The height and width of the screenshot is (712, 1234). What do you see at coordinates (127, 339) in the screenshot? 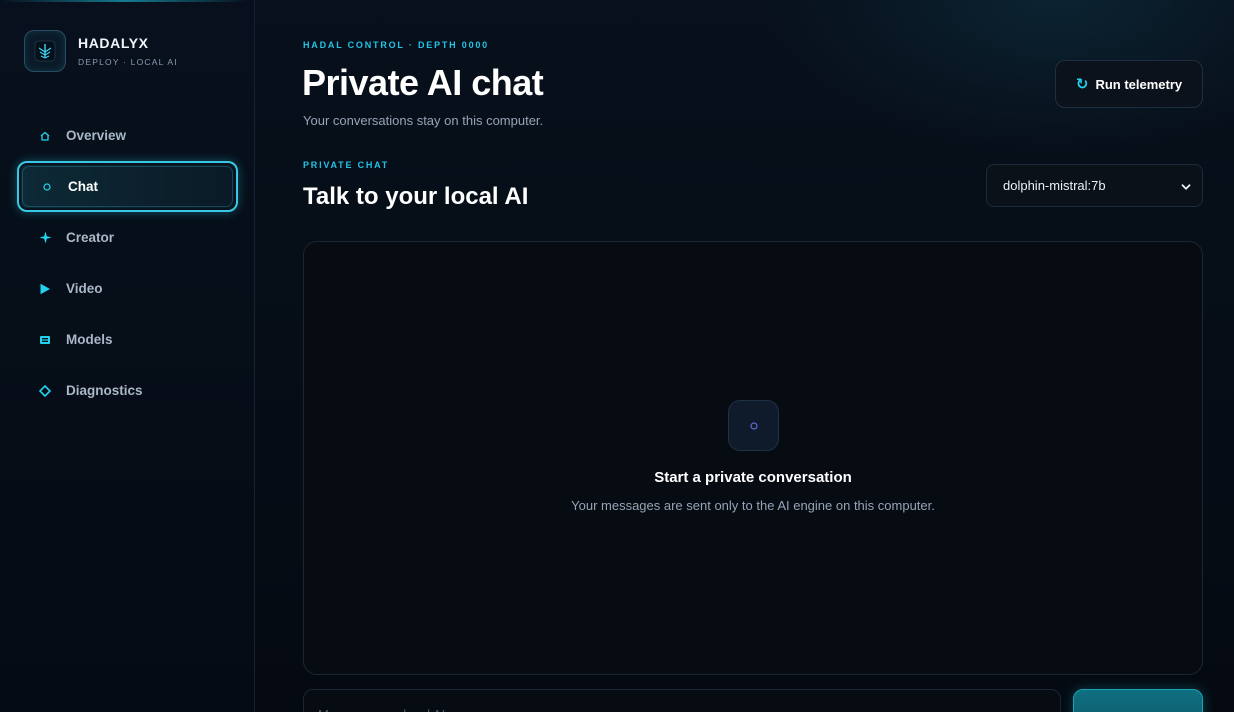
I see `sidebar-item-models: Models` at bounding box center [127, 339].